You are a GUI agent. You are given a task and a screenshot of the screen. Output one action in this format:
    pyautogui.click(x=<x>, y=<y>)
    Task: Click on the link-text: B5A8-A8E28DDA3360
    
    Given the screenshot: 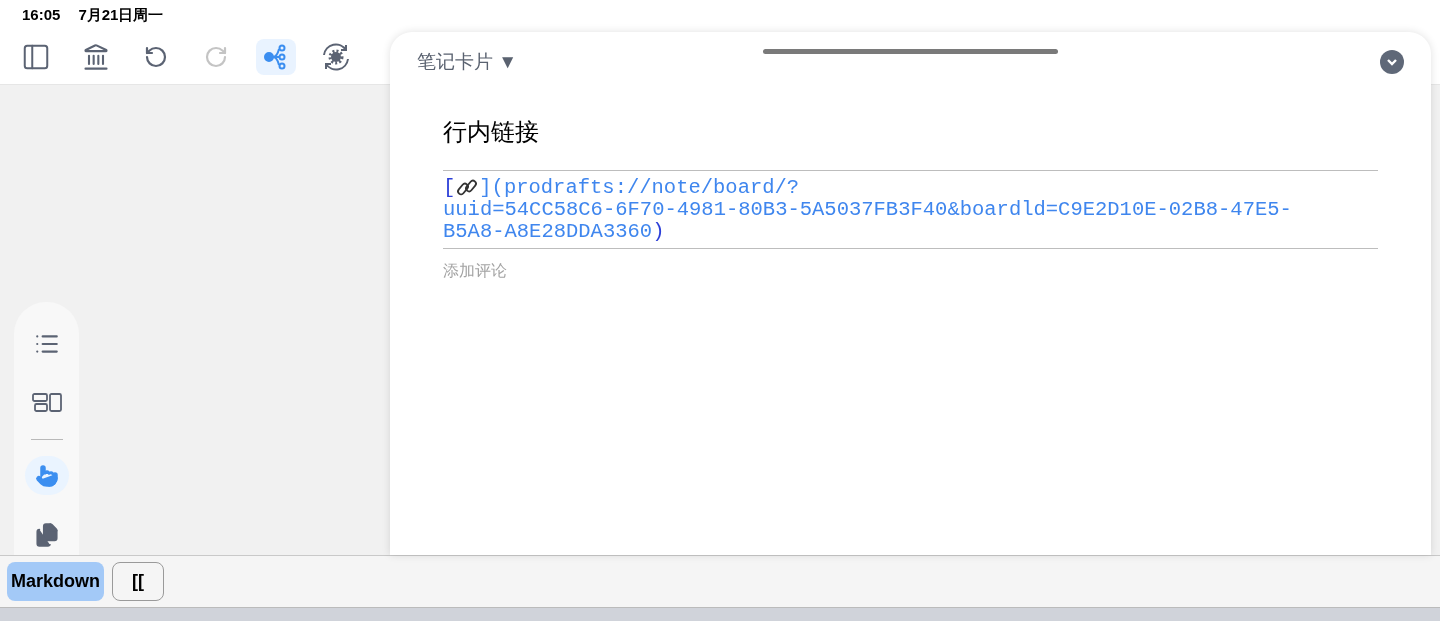 What is the action you would take?
    pyautogui.click(x=548, y=231)
    